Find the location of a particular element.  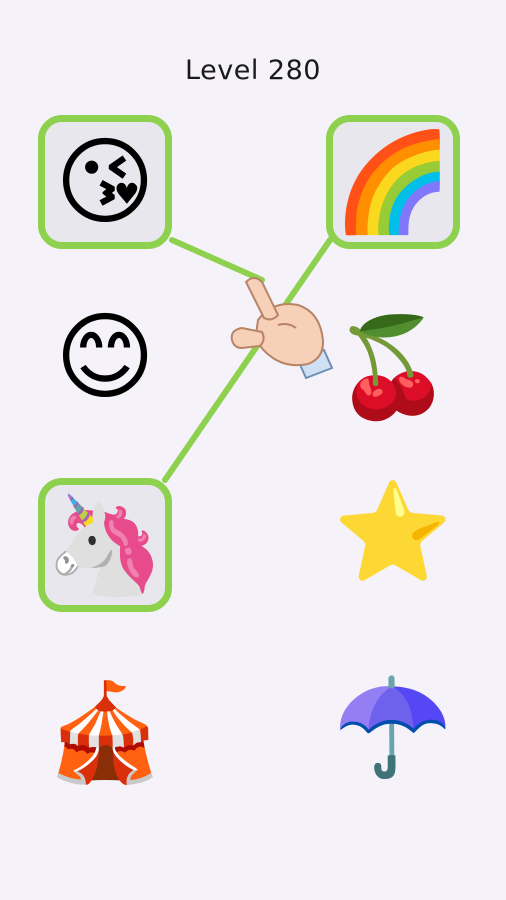

tile-right-2: 🍒 is located at coordinates (393, 367).